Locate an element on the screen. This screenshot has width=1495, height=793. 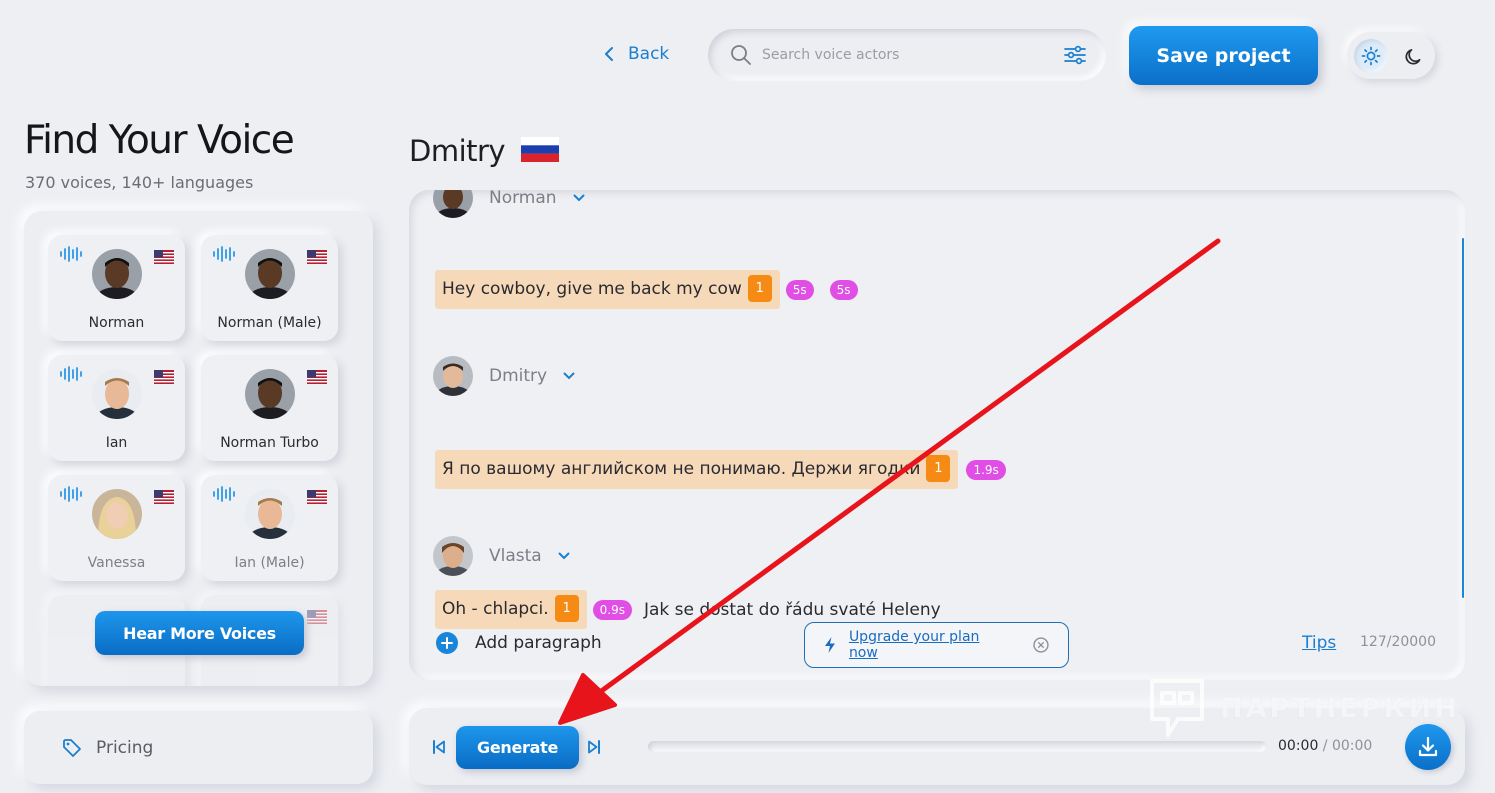
plus-circle-icon is located at coordinates (447, 643).